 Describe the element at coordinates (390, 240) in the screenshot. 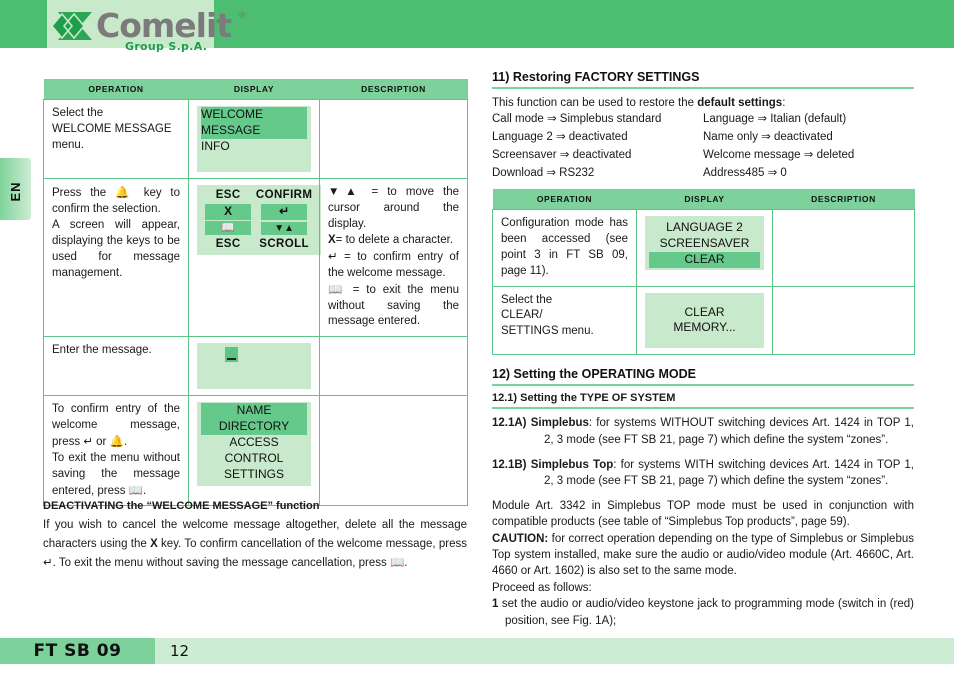

I see `description-line-delete: X= to delete a character.` at that location.